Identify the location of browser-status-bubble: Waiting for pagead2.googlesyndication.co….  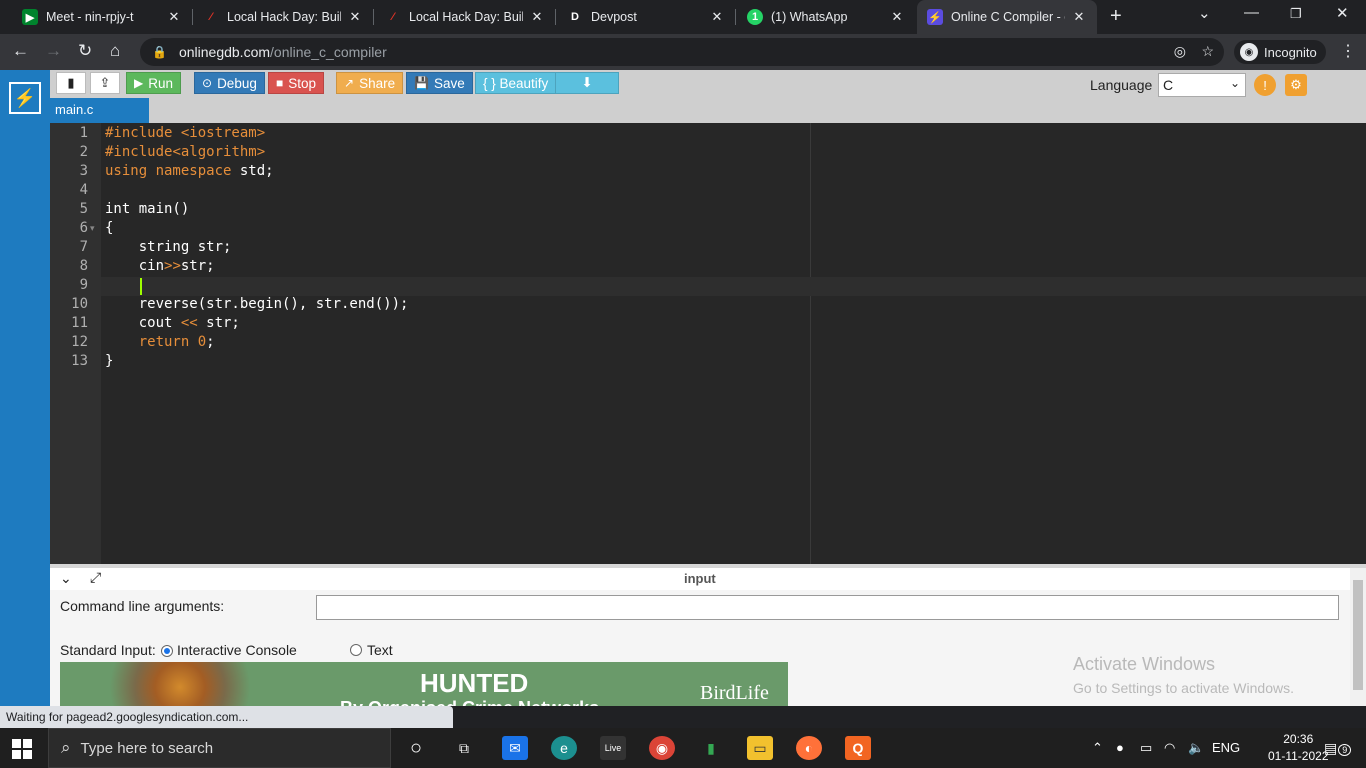
(226, 717).